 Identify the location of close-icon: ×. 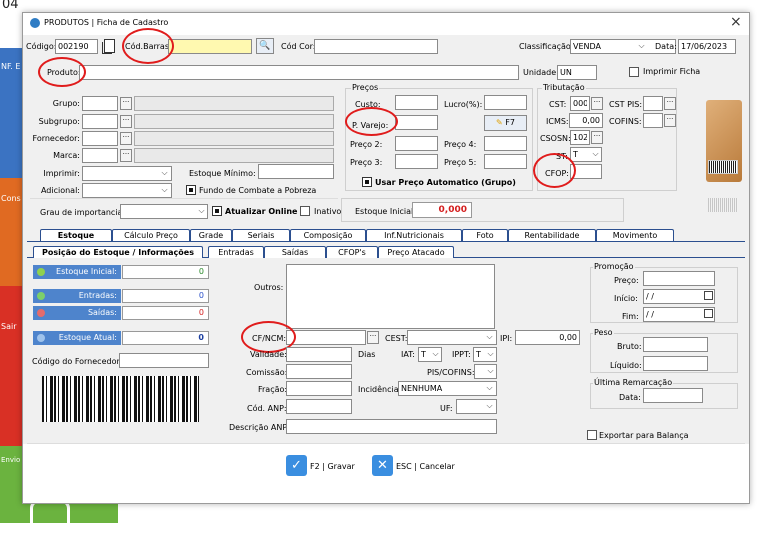
(736, 22).